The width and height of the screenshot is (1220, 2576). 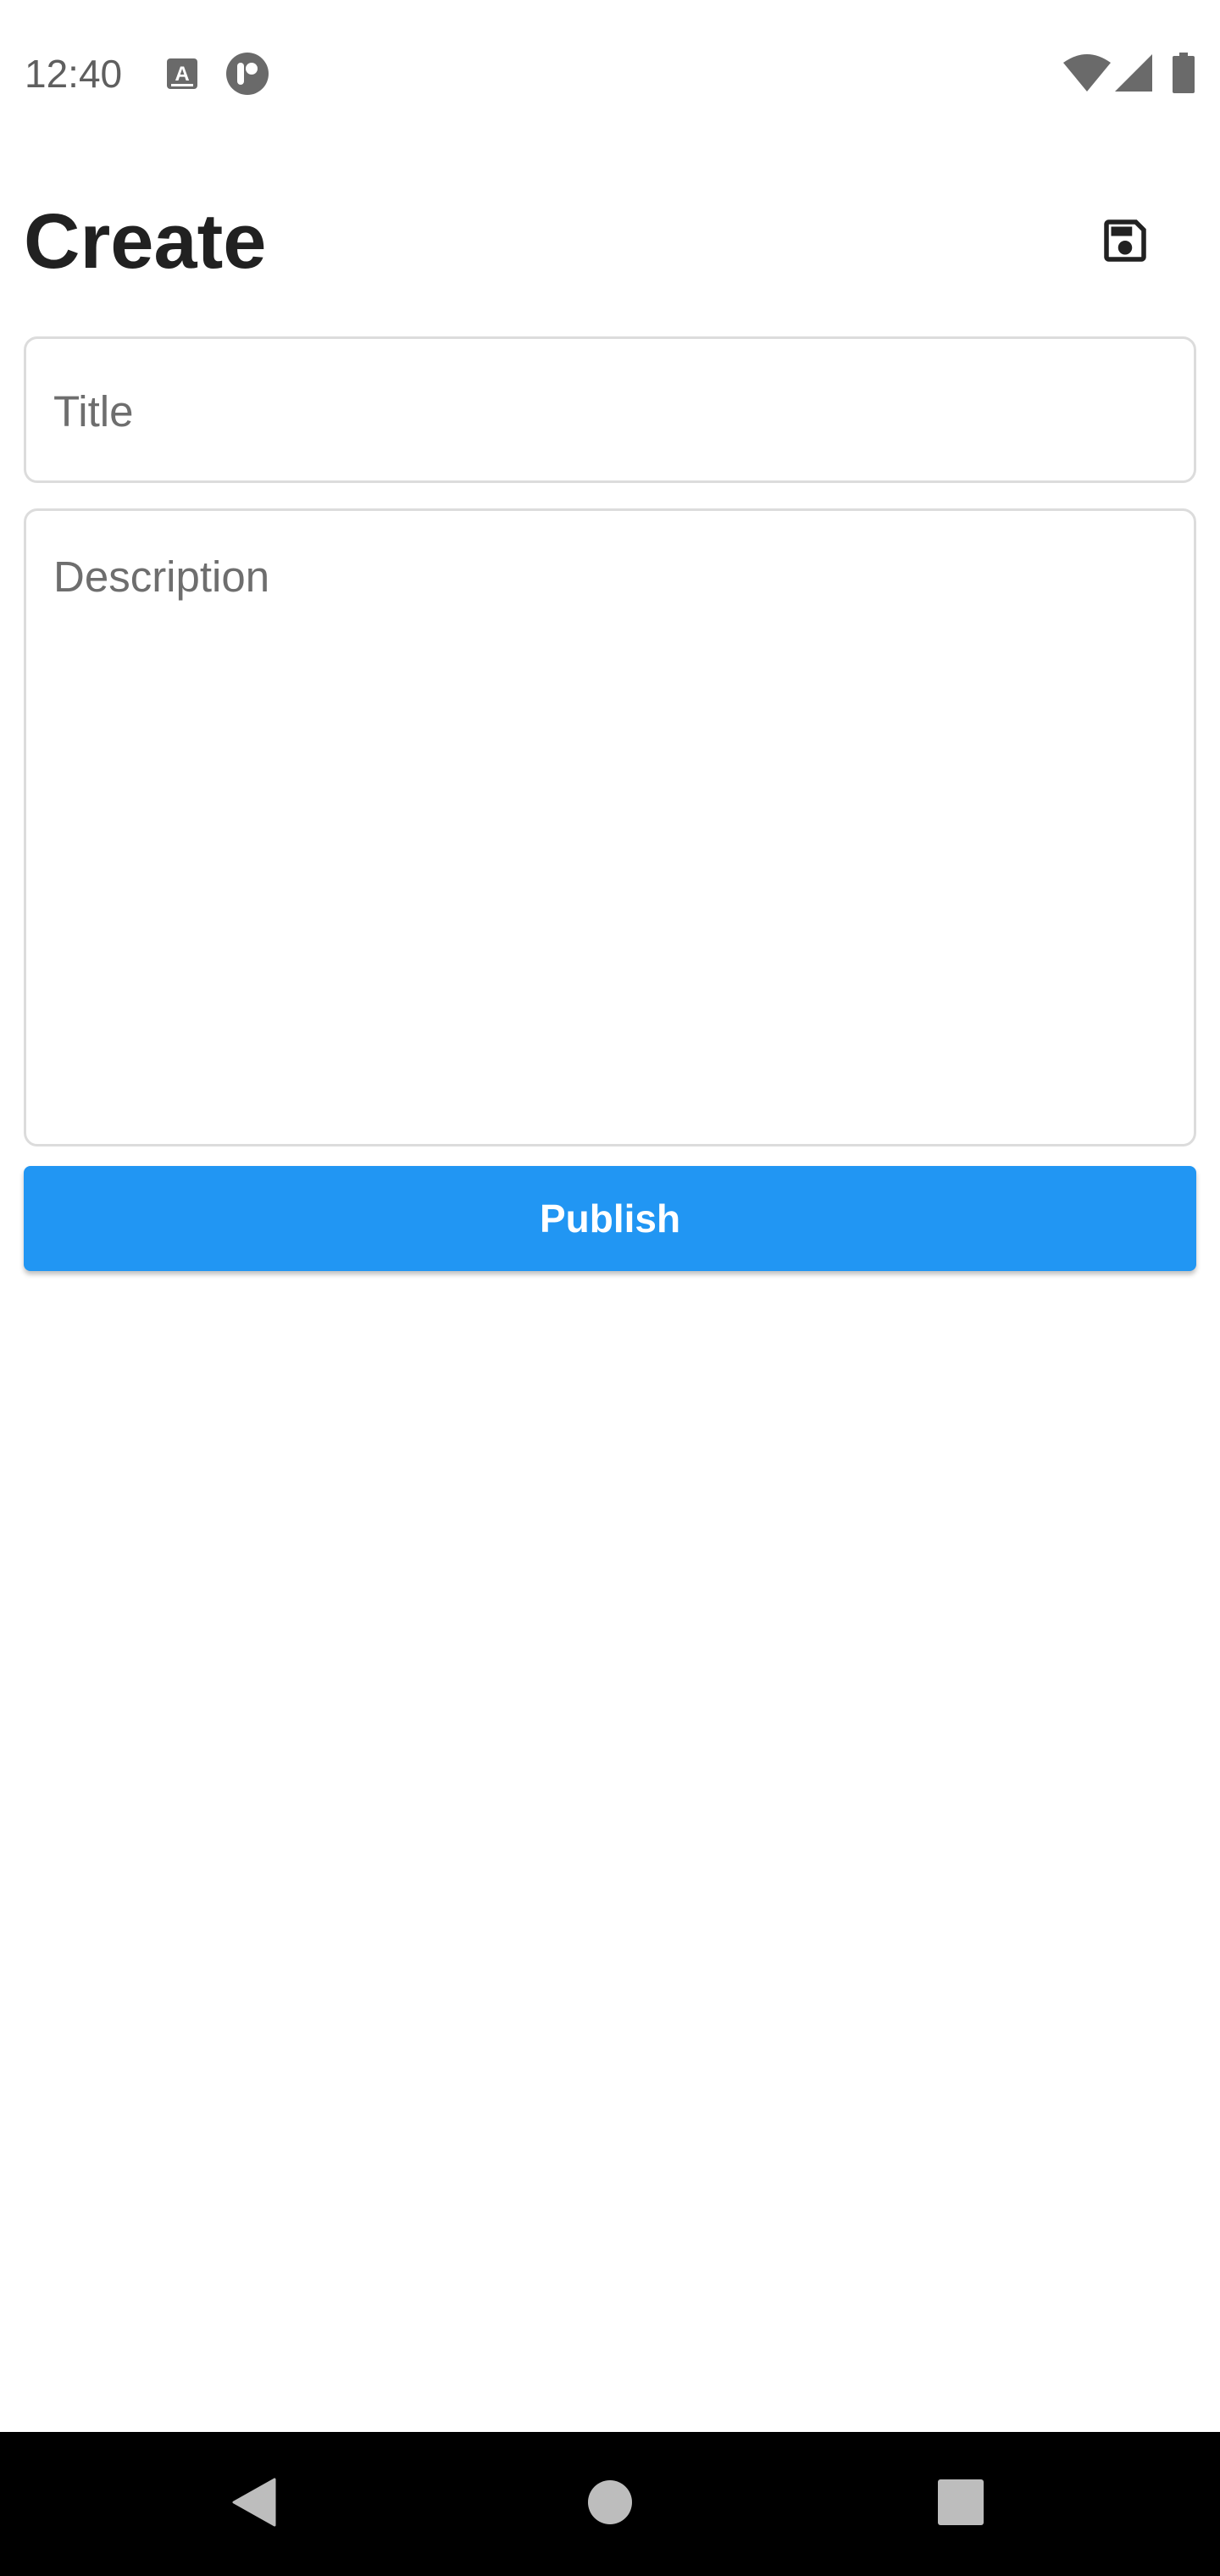 What do you see at coordinates (1184, 75) in the screenshot?
I see `battery-icon` at bounding box center [1184, 75].